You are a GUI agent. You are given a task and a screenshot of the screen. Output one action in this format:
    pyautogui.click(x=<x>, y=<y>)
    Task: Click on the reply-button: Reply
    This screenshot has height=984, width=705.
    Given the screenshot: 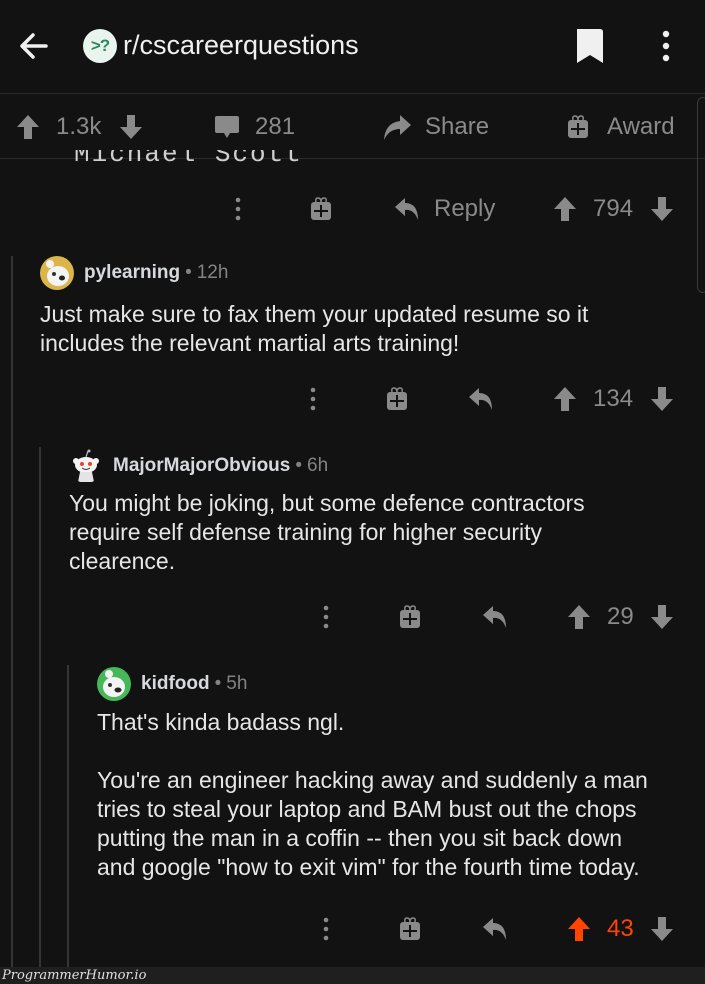 What is the action you would take?
    pyautogui.click(x=444, y=209)
    